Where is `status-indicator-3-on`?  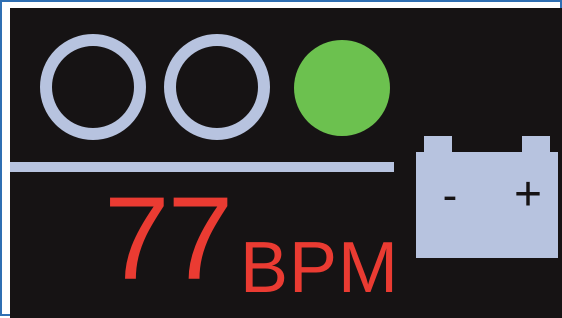 status-indicator-3-on is located at coordinates (342, 88).